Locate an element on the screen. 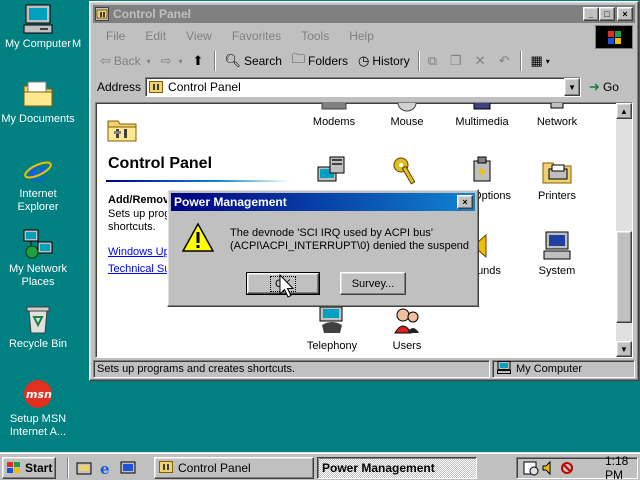 Image resolution: width=640 pixels, height=480 pixels. search-label: Search is located at coordinates (262, 61).